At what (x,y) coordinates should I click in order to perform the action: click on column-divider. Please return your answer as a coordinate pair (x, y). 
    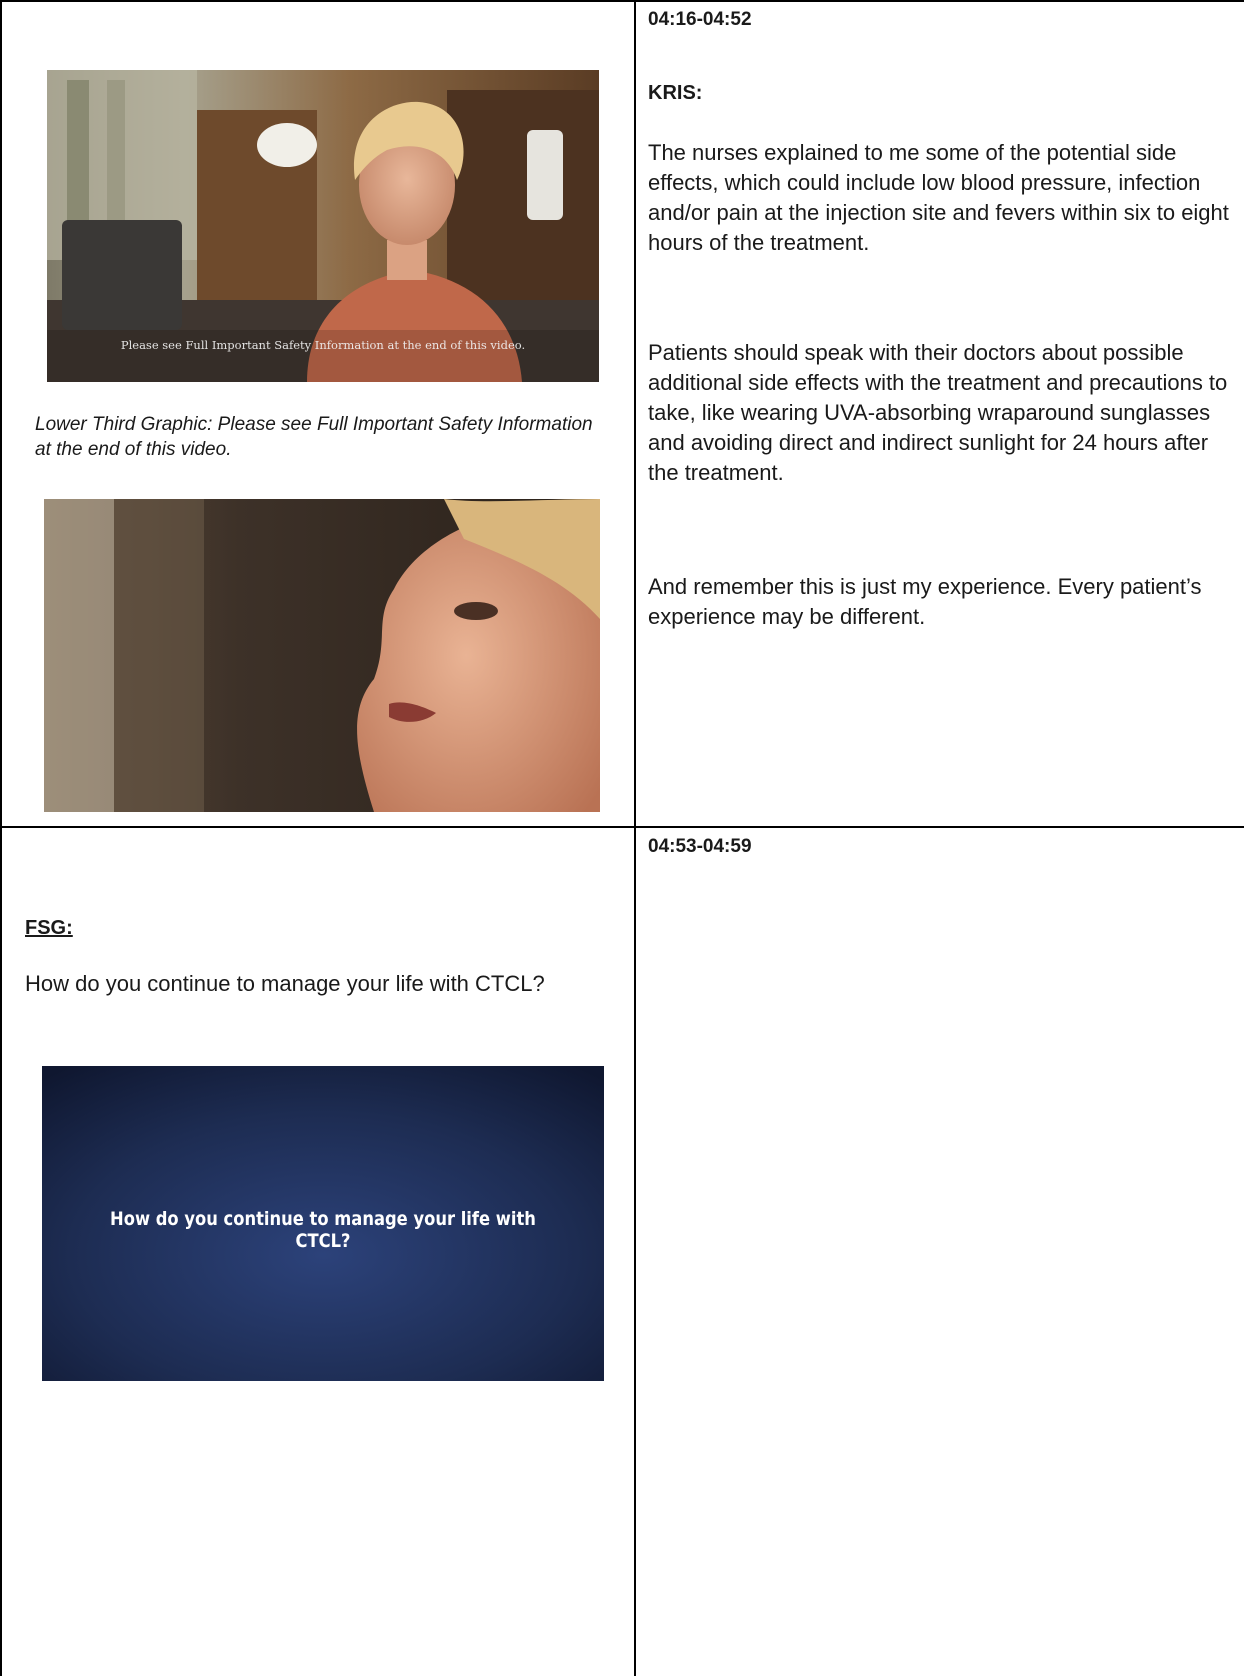
    Looking at the image, I should click on (635, 838).